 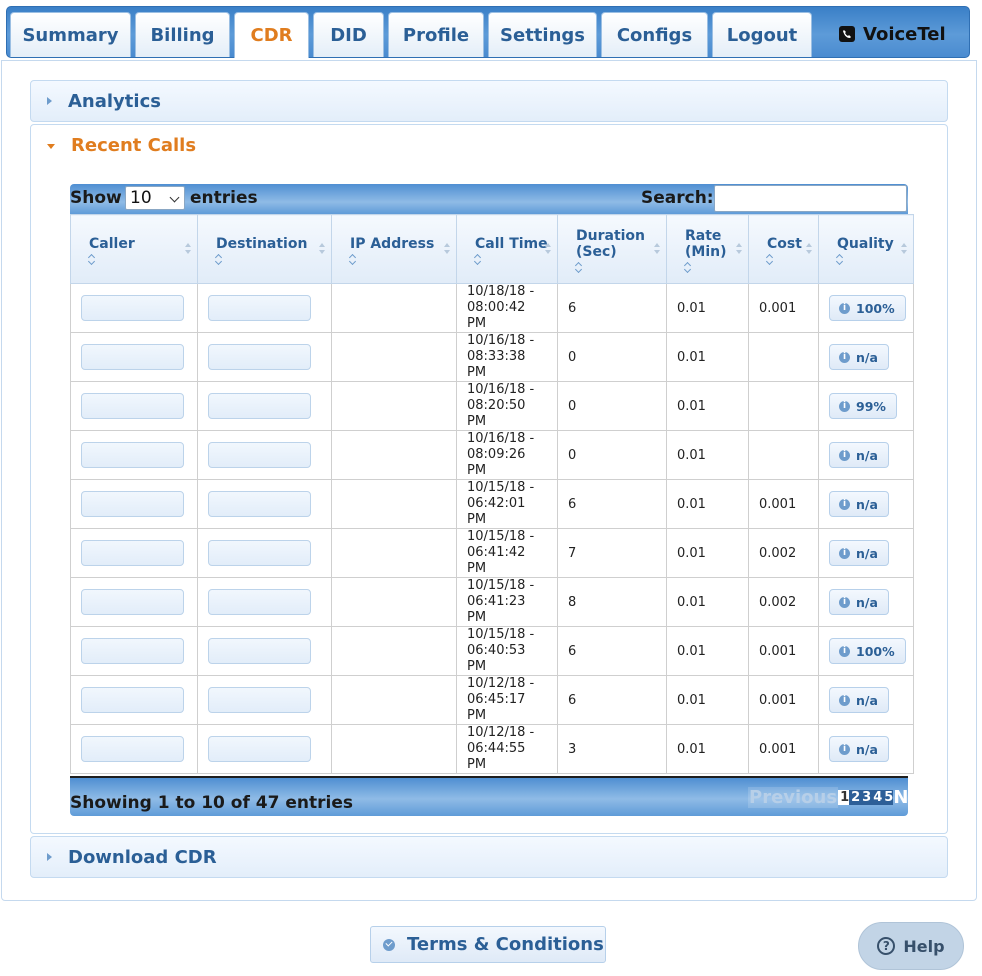 What do you see at coordinates (264, 249) in the screenshot?
I see `column-header: Destination` at bounding box center [264, 249].